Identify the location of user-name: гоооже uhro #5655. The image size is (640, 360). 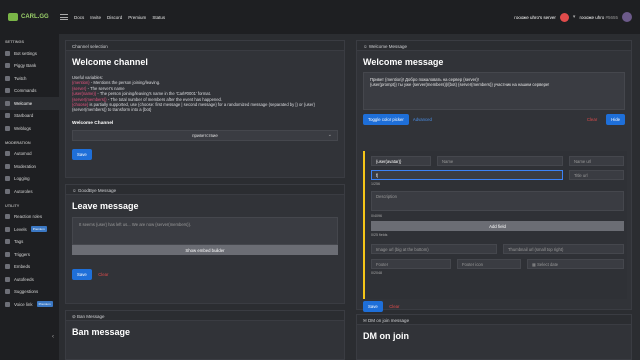
(598, 17).